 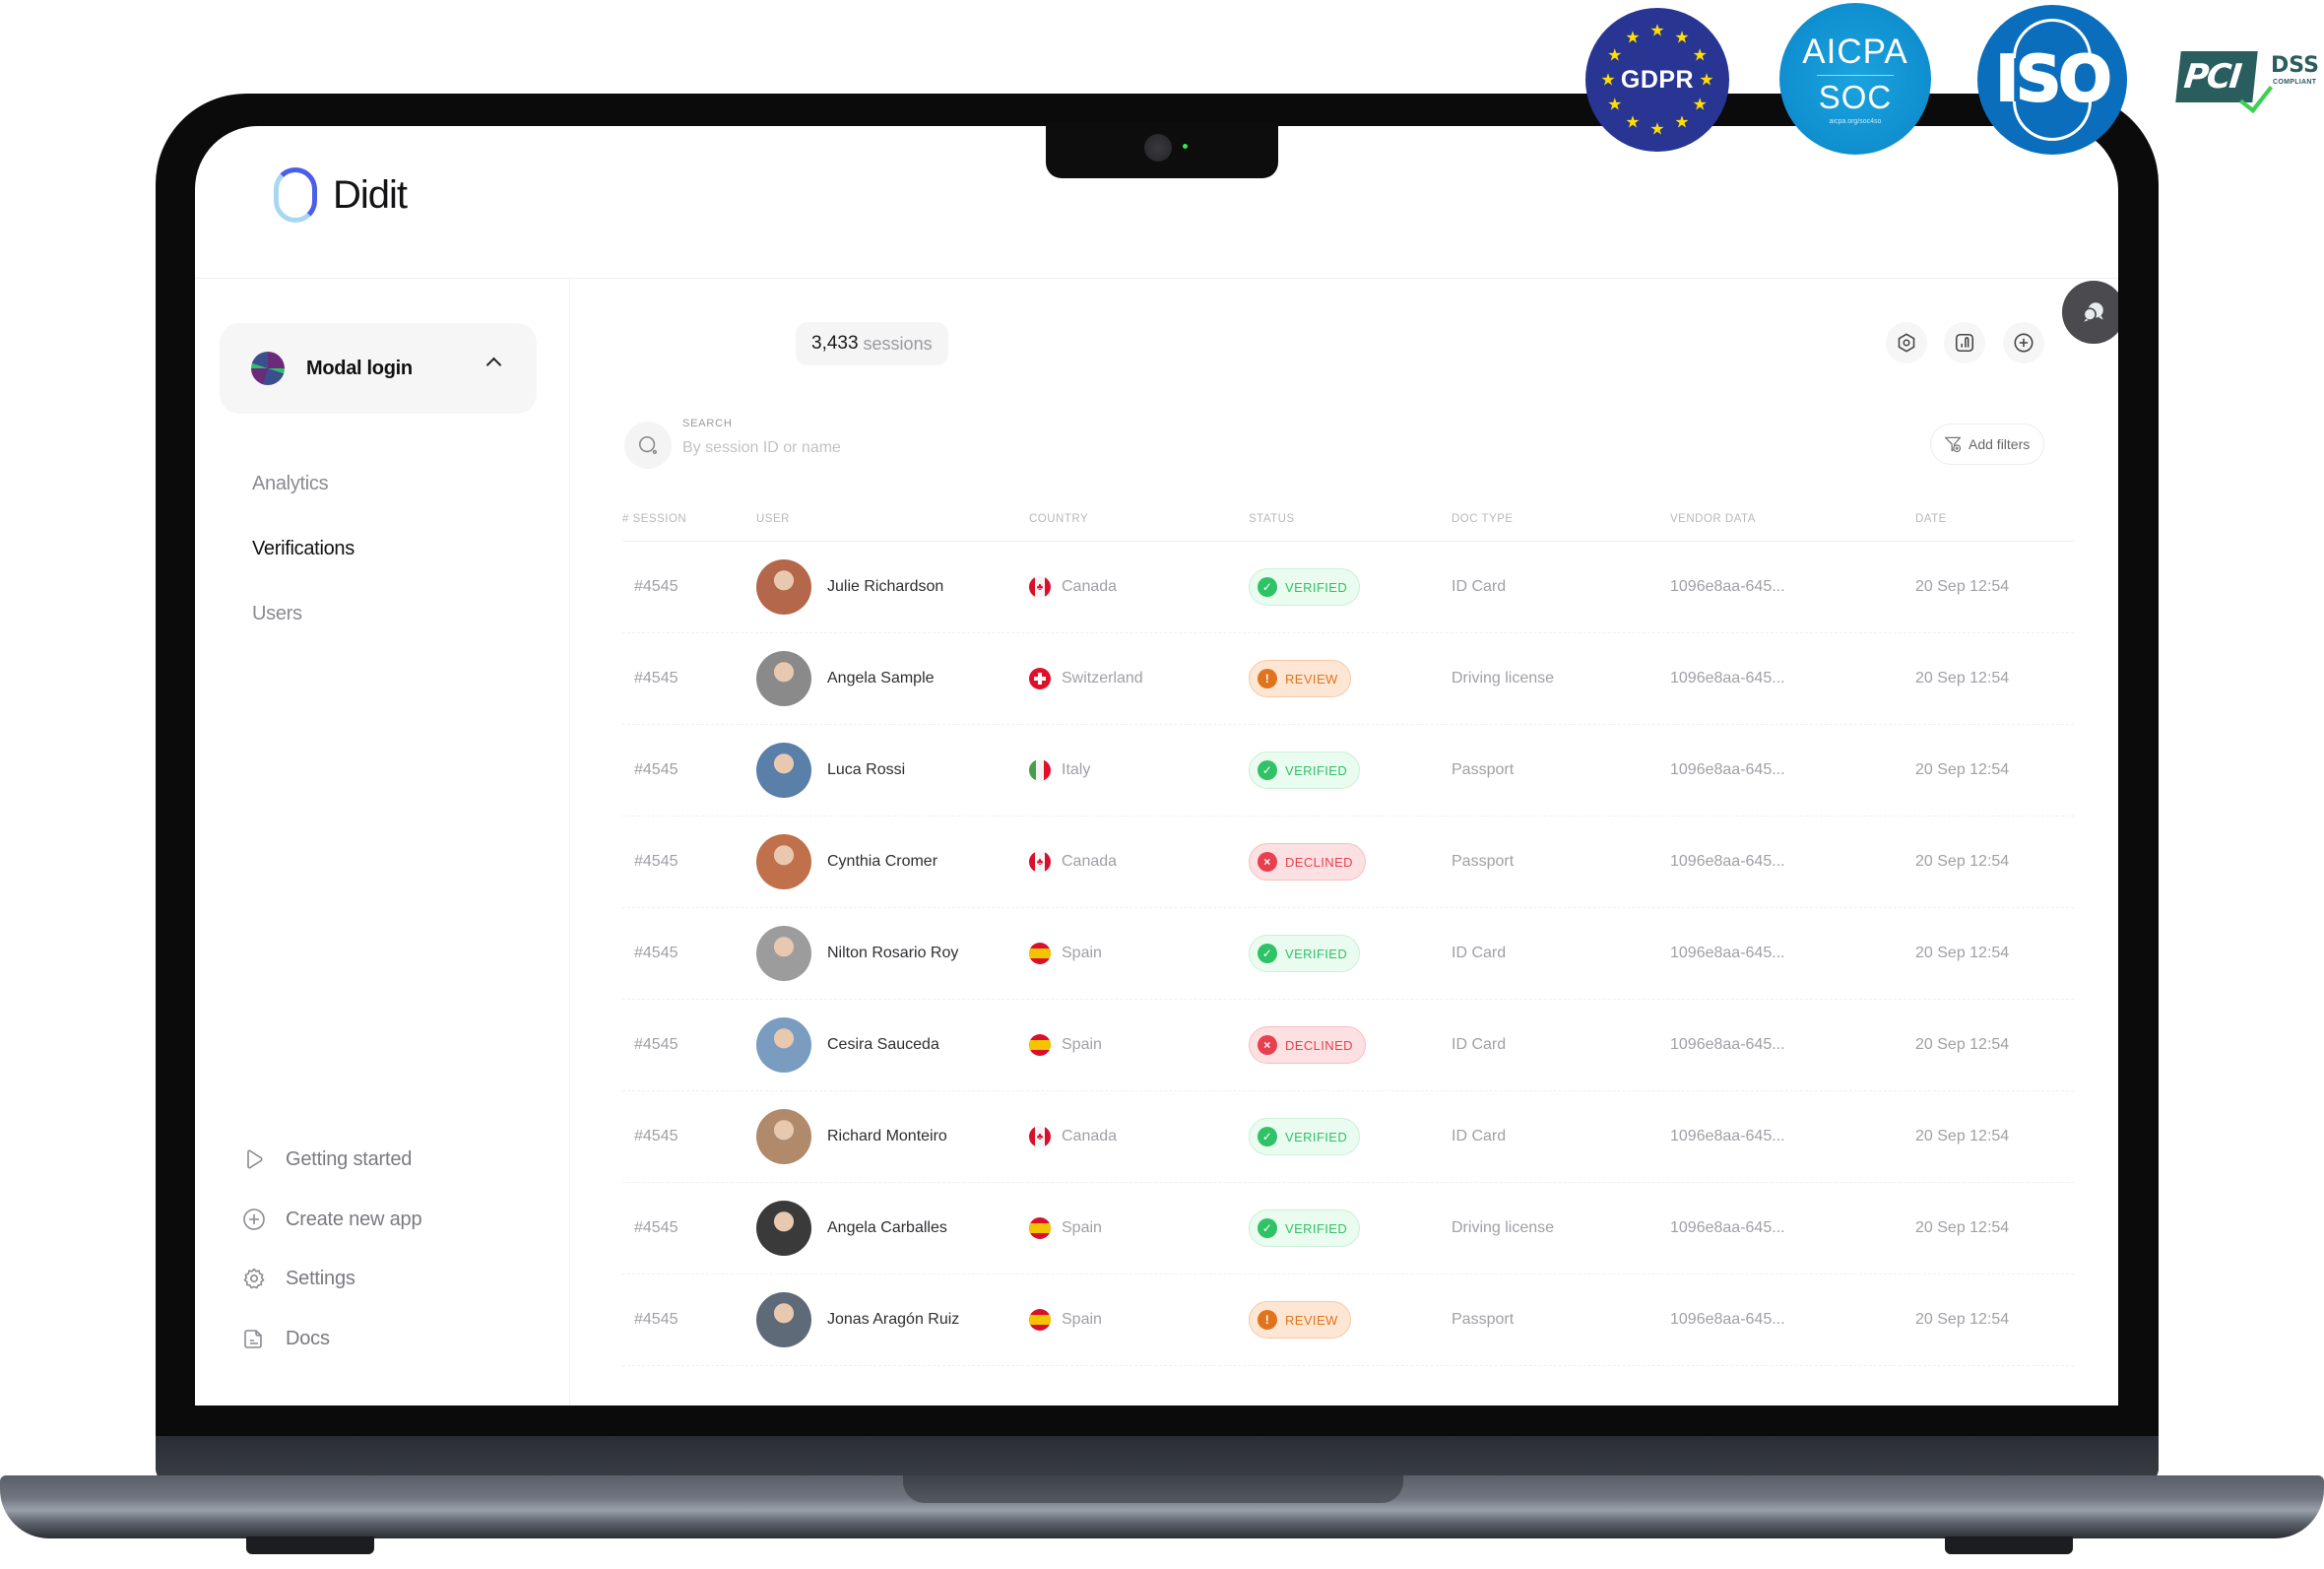 I want to click on user-name: Julie Richardson, so click(x=885, y=587).